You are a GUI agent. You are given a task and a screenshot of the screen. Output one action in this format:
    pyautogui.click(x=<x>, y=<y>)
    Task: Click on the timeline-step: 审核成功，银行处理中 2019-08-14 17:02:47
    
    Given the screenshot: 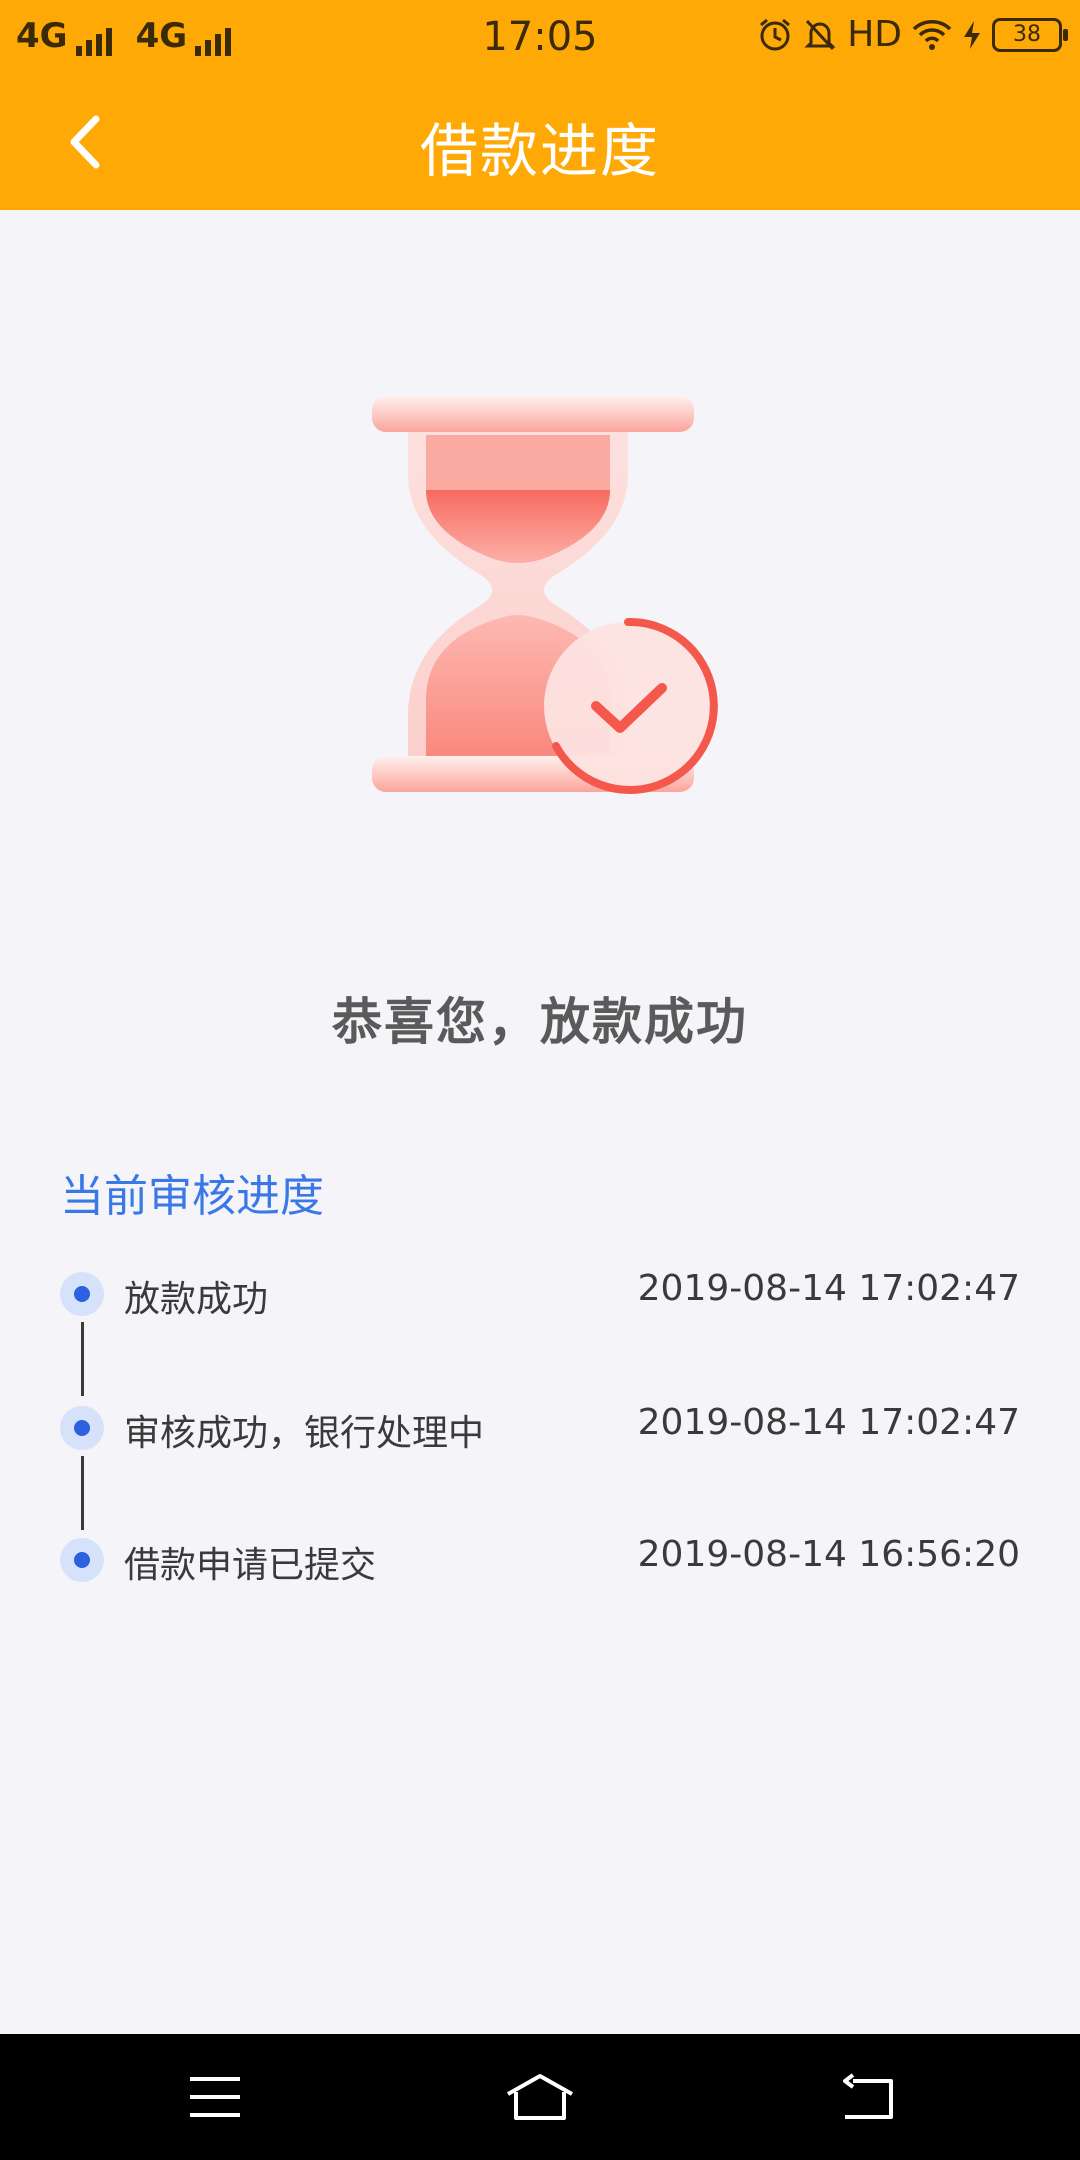 What is the action you would take?
    pyautogui.click(x=540, y=1428)
    